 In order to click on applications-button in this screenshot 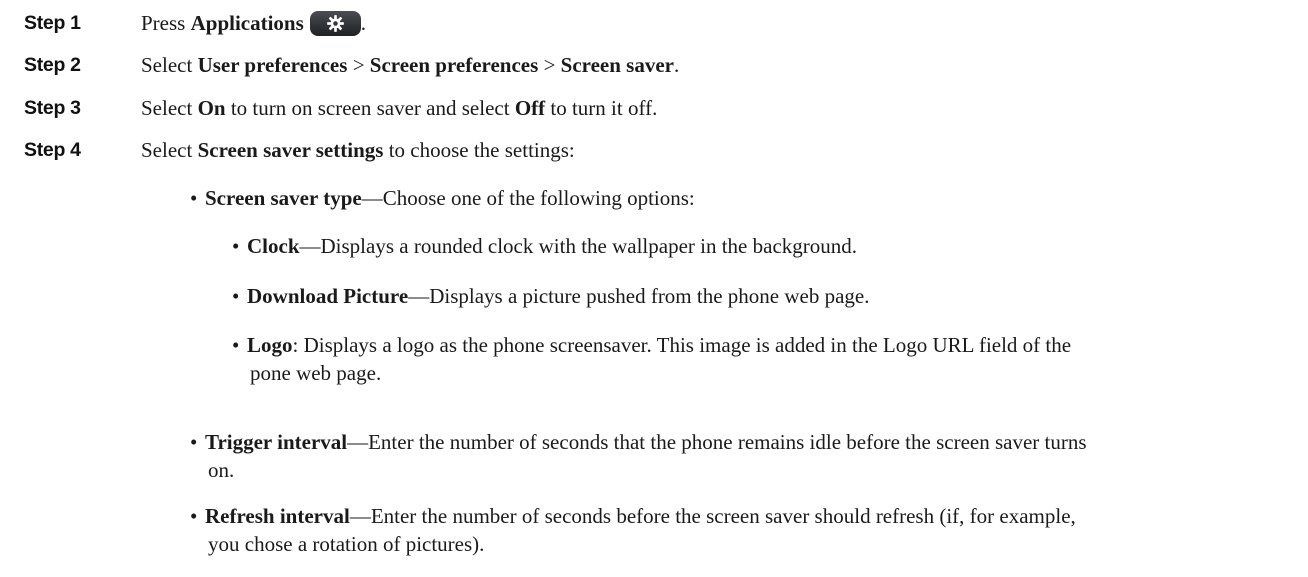, I will do `click(335, 23)`.